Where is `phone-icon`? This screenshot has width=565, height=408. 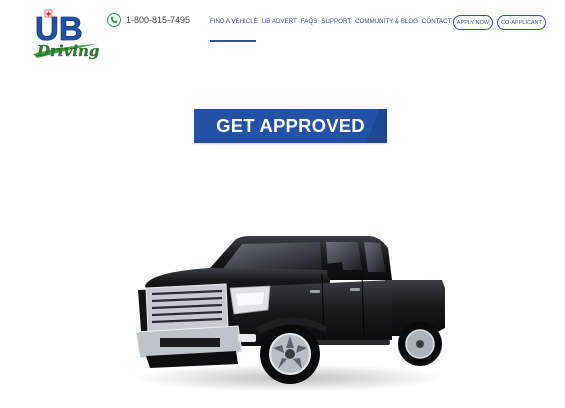 phone-icon is located at coordinates (114, 20).